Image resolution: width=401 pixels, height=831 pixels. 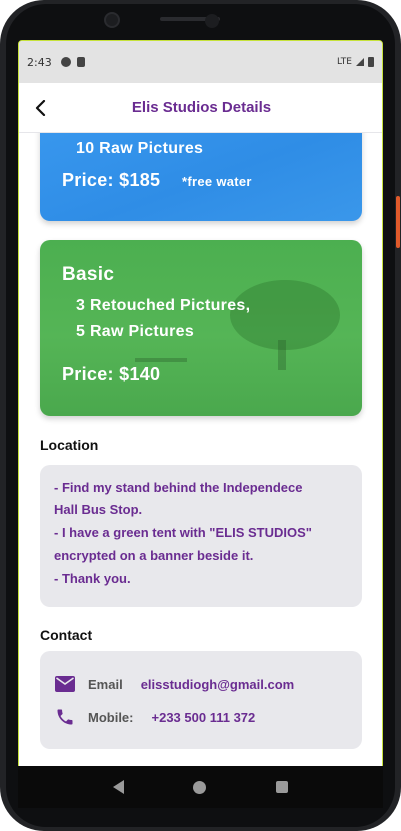 What do you see at coordinates (218, 684) in the screenshot?
I see `email-link: elisstudiogh@gmail.com` at bounding box center [218, 684].